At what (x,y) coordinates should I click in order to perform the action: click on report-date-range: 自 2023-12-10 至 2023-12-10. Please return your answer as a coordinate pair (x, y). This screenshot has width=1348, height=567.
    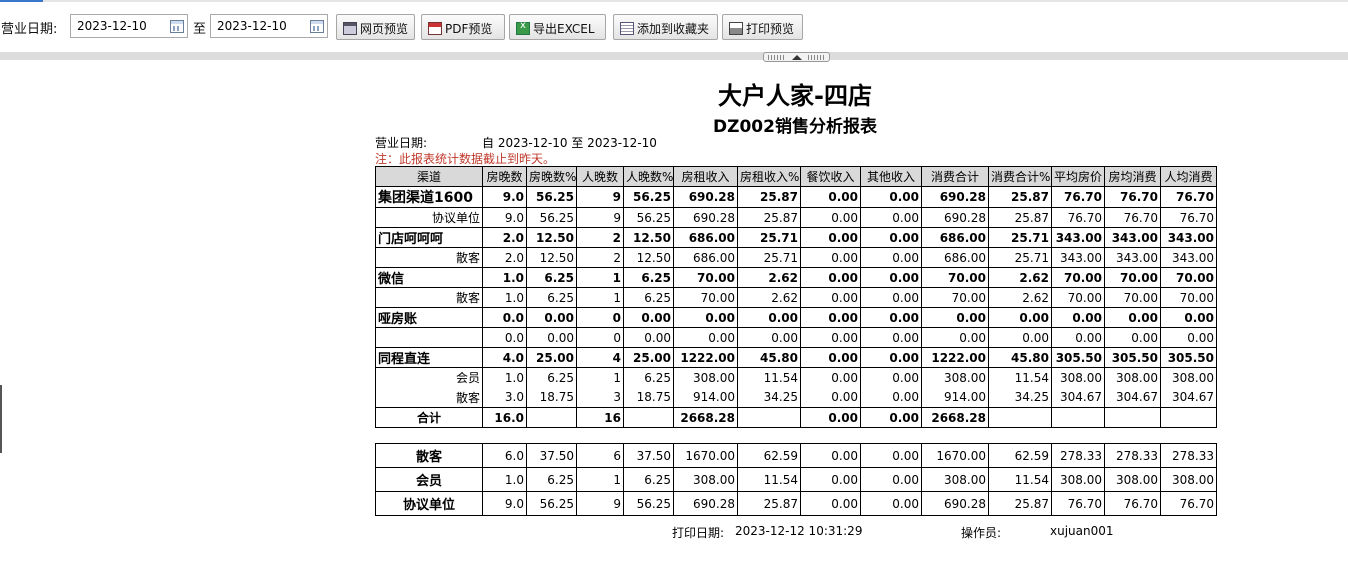
    Looking at the image, I should click on (569, 143).